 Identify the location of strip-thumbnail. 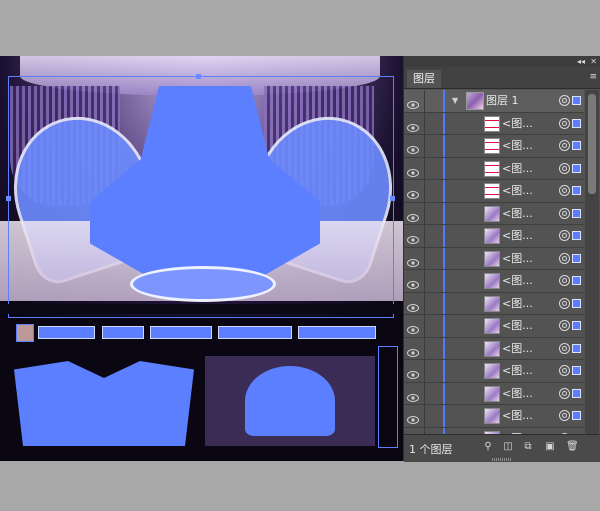
(25, 333).